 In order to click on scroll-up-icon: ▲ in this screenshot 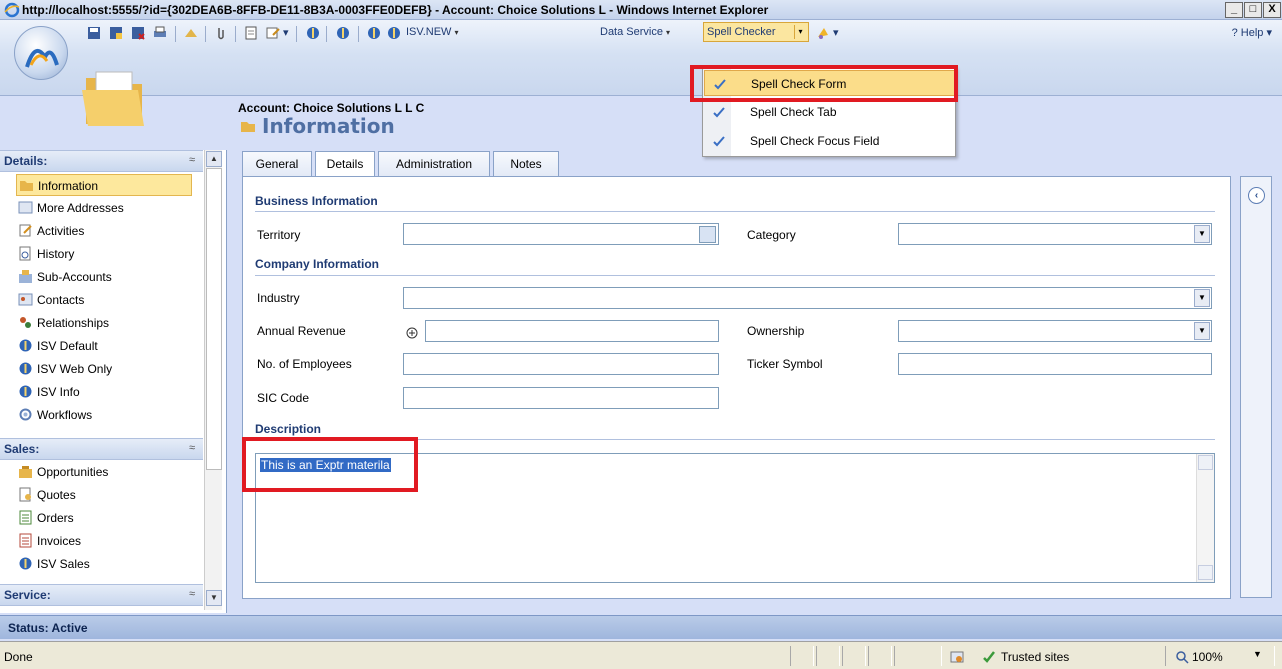, I will do `click(214, 159)`.